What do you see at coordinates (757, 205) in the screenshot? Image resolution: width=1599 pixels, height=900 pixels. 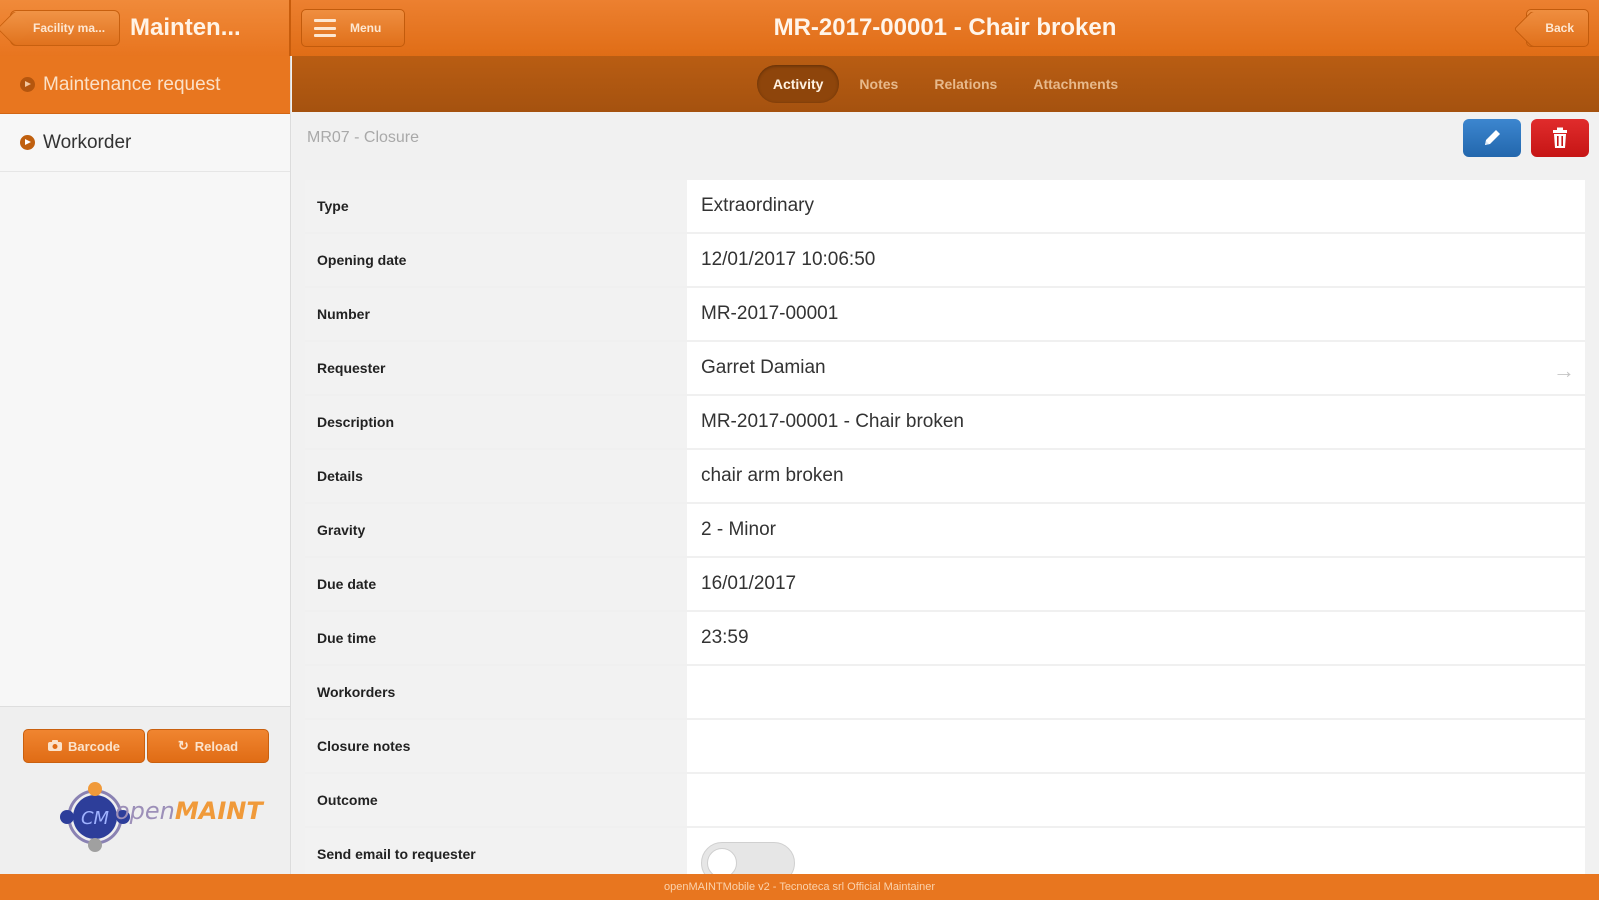 I see `field-value: Extraordinary` at bounding box center [757, 205].